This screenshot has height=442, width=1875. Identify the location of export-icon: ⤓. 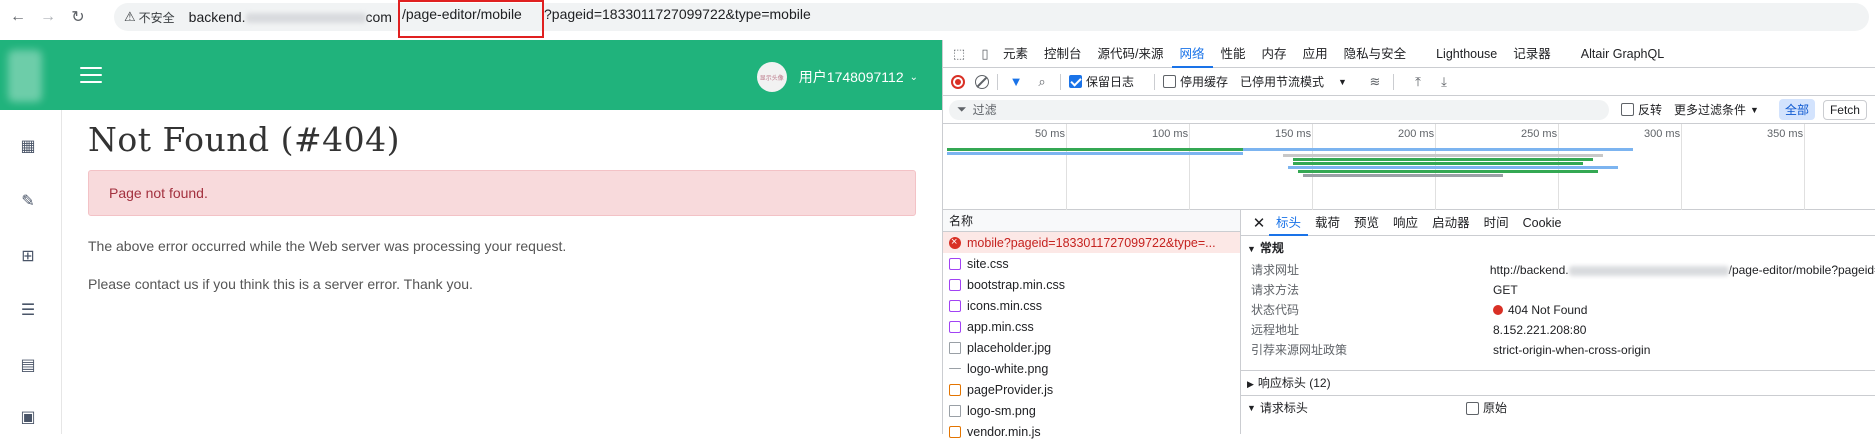
(1444, 82).